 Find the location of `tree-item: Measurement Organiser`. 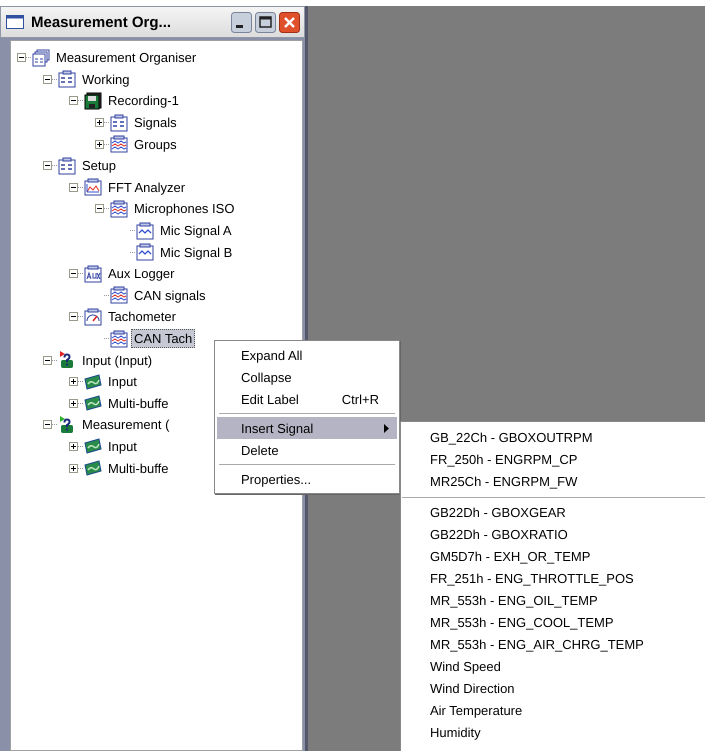

tree-item: Measurement Organiser is located at coordinates (126, 58).